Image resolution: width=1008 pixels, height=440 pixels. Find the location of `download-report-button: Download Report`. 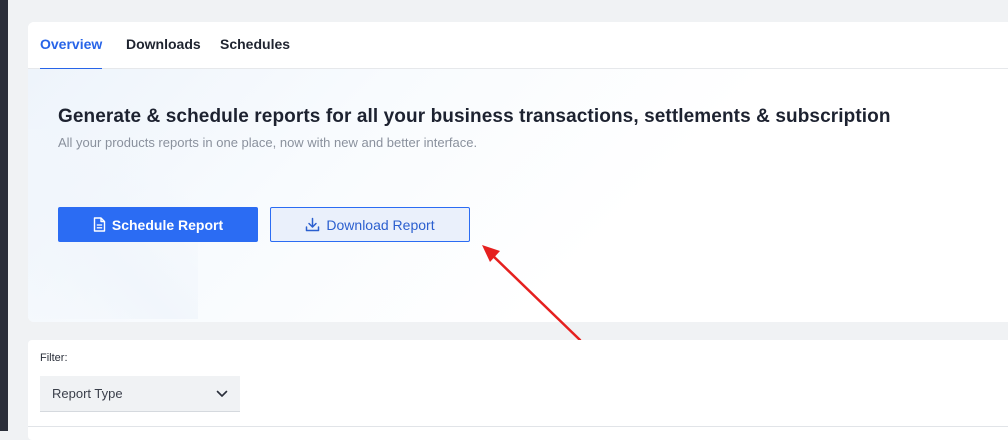

download-report-button: Download Report is located at coordinates (370, 224).